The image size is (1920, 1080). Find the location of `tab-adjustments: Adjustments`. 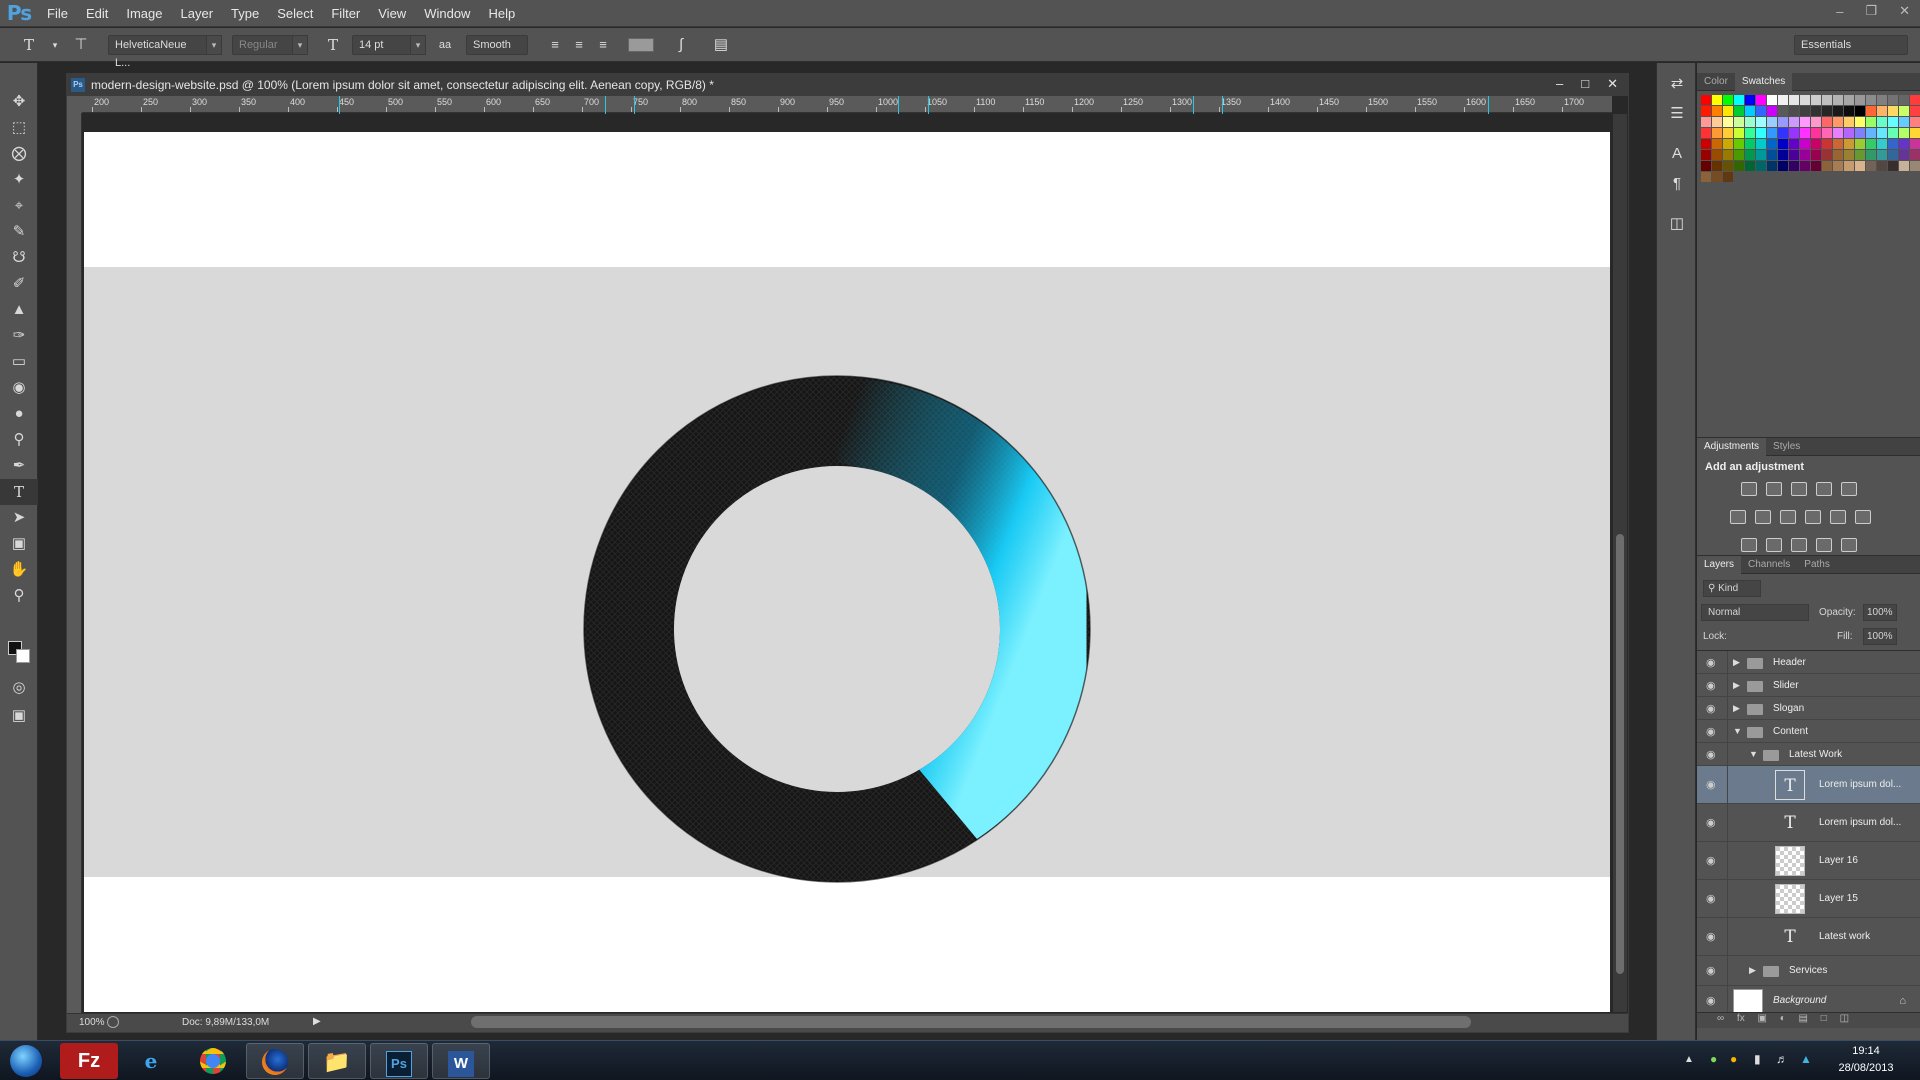

tab-adjustments: Adjustments is located at coordinates (1732, 446).